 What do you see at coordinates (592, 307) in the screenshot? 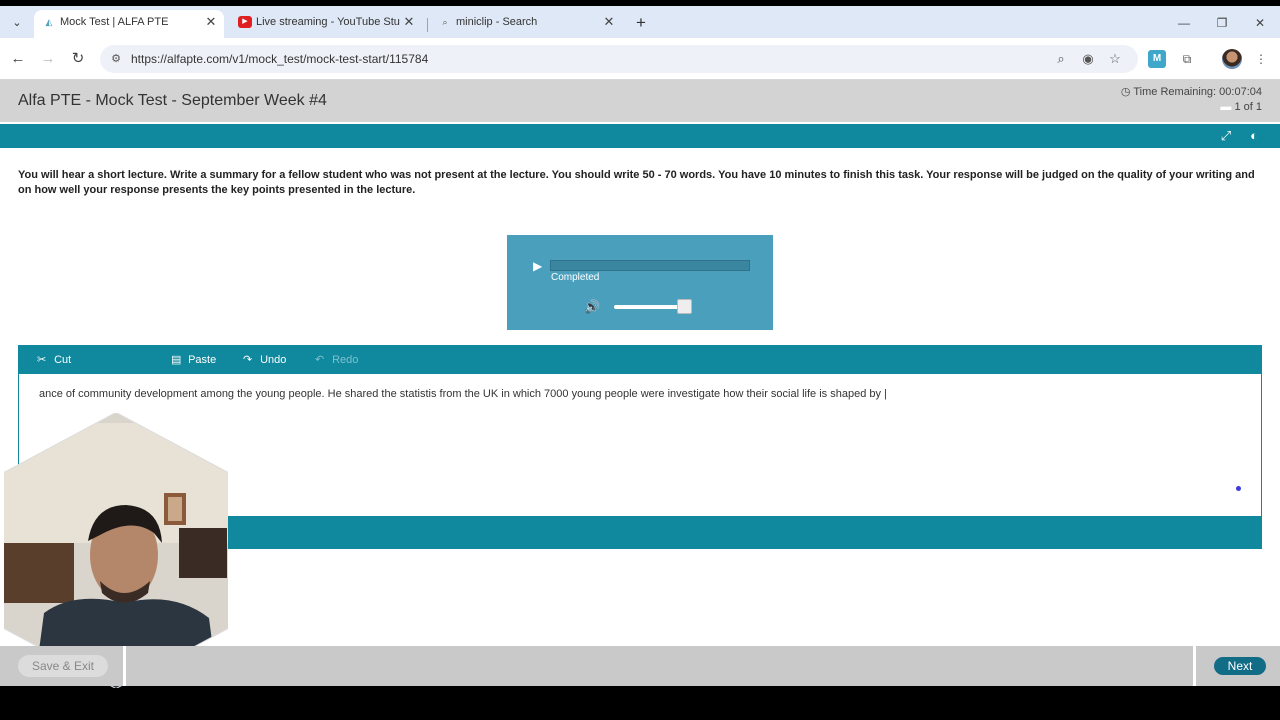
I see `volume-icon: 🔊` at bounding box center [592, 307].